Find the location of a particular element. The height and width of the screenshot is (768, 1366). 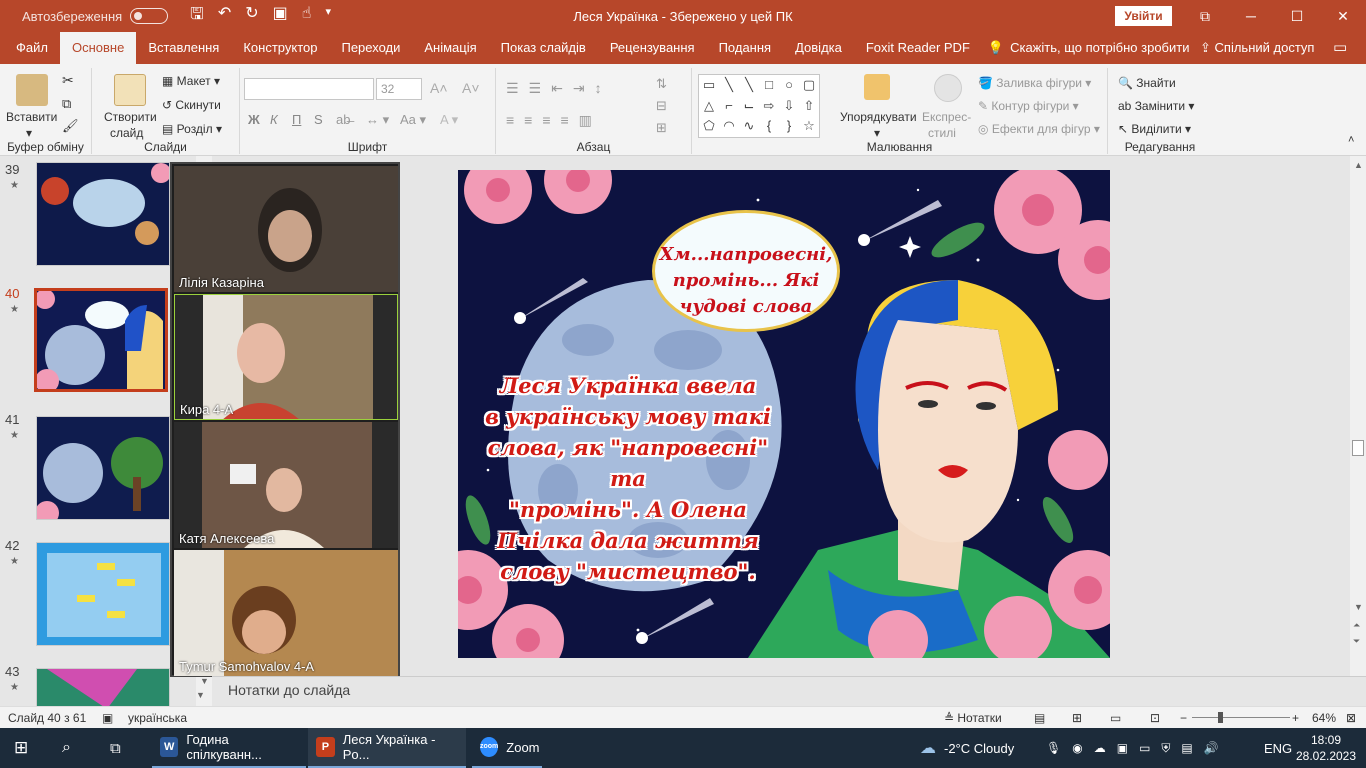

right-arrow-icon: ⇨ is located at coordinates (769, 106).